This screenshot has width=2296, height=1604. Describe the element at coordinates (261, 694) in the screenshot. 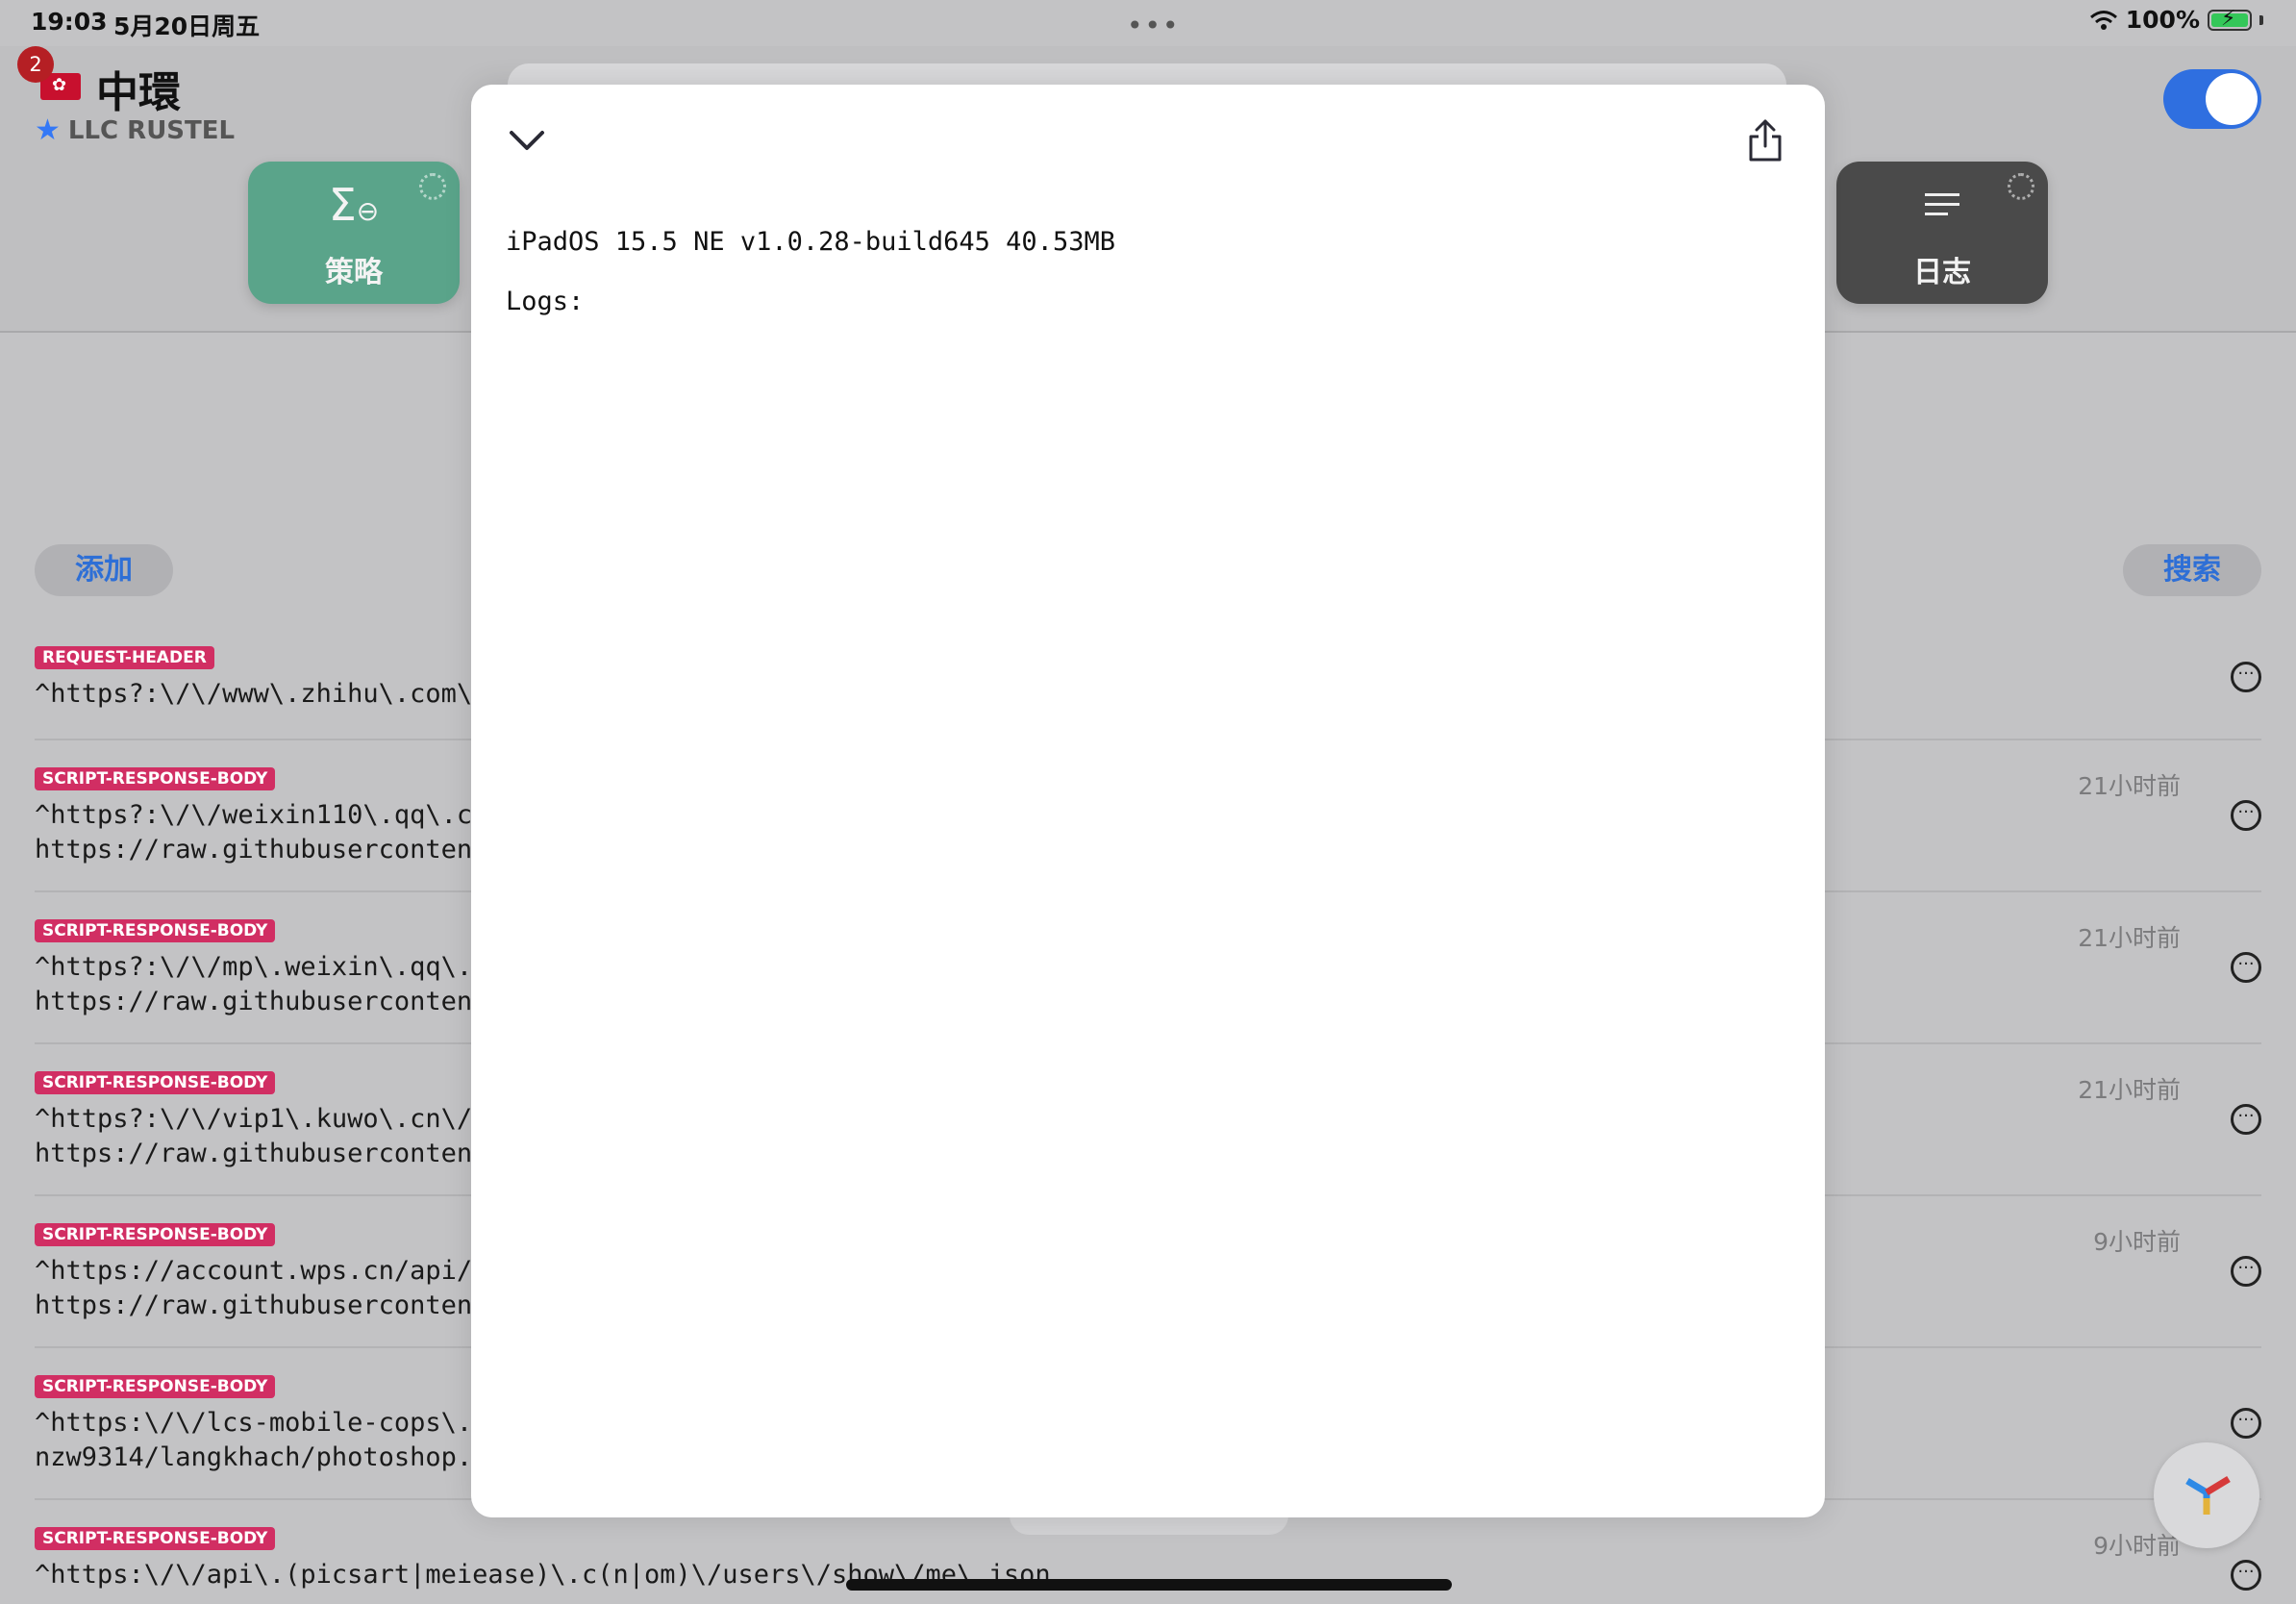

I see `rule-pattern: ^https?:\/\/www\.zhihu\.com\.` at that location.